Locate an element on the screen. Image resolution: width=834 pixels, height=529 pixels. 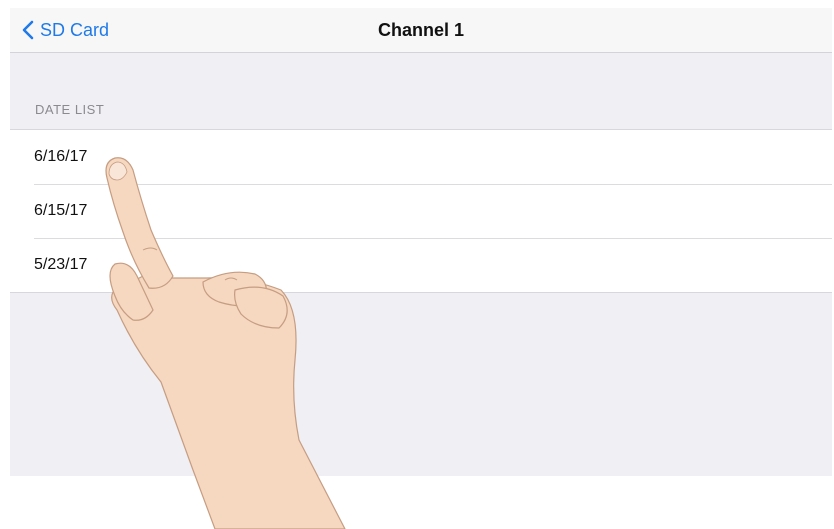
navigation-bar: SD Card Channel 1 is located at coordinates (421, 30).